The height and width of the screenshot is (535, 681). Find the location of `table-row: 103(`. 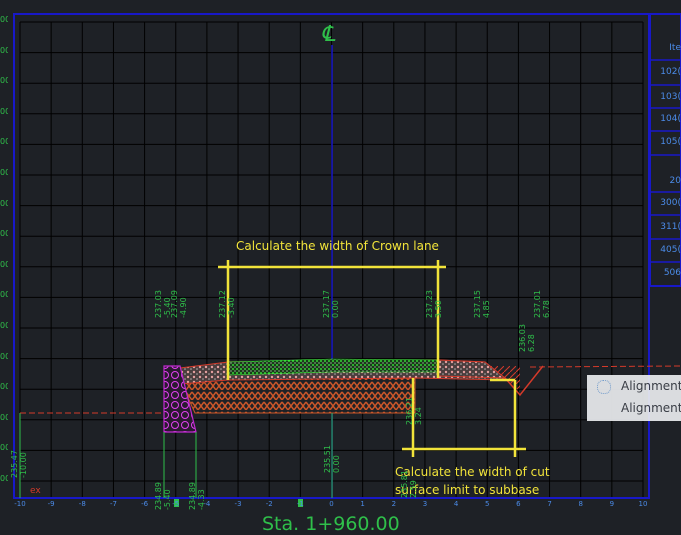

table-row: 103( is located at coordinates (670, 97).